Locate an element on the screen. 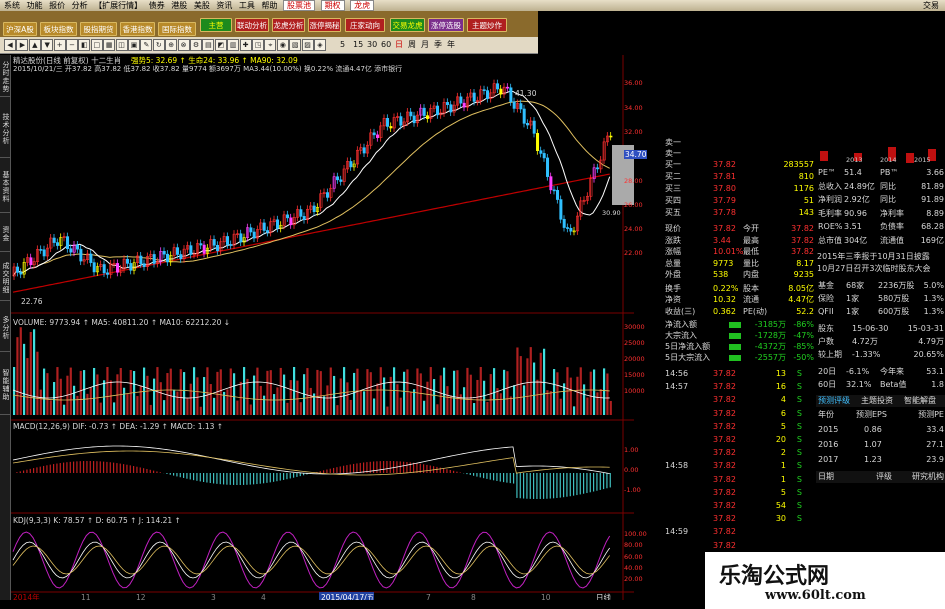 This screenshot has height=609, width=945. stock-pool-button: 股票池 is located at coordinates (299, 5).